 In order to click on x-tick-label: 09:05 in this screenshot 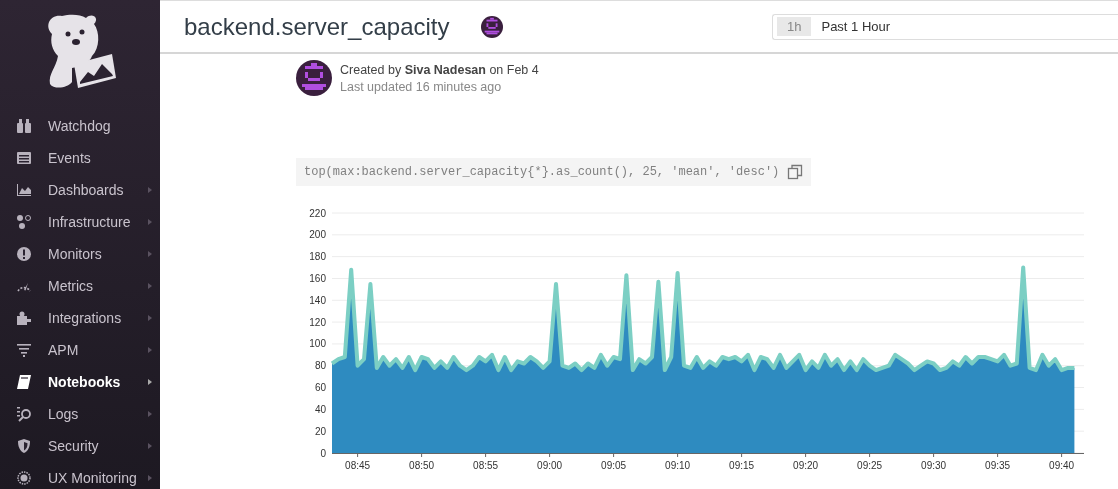, I will do `click(614, 465)`.